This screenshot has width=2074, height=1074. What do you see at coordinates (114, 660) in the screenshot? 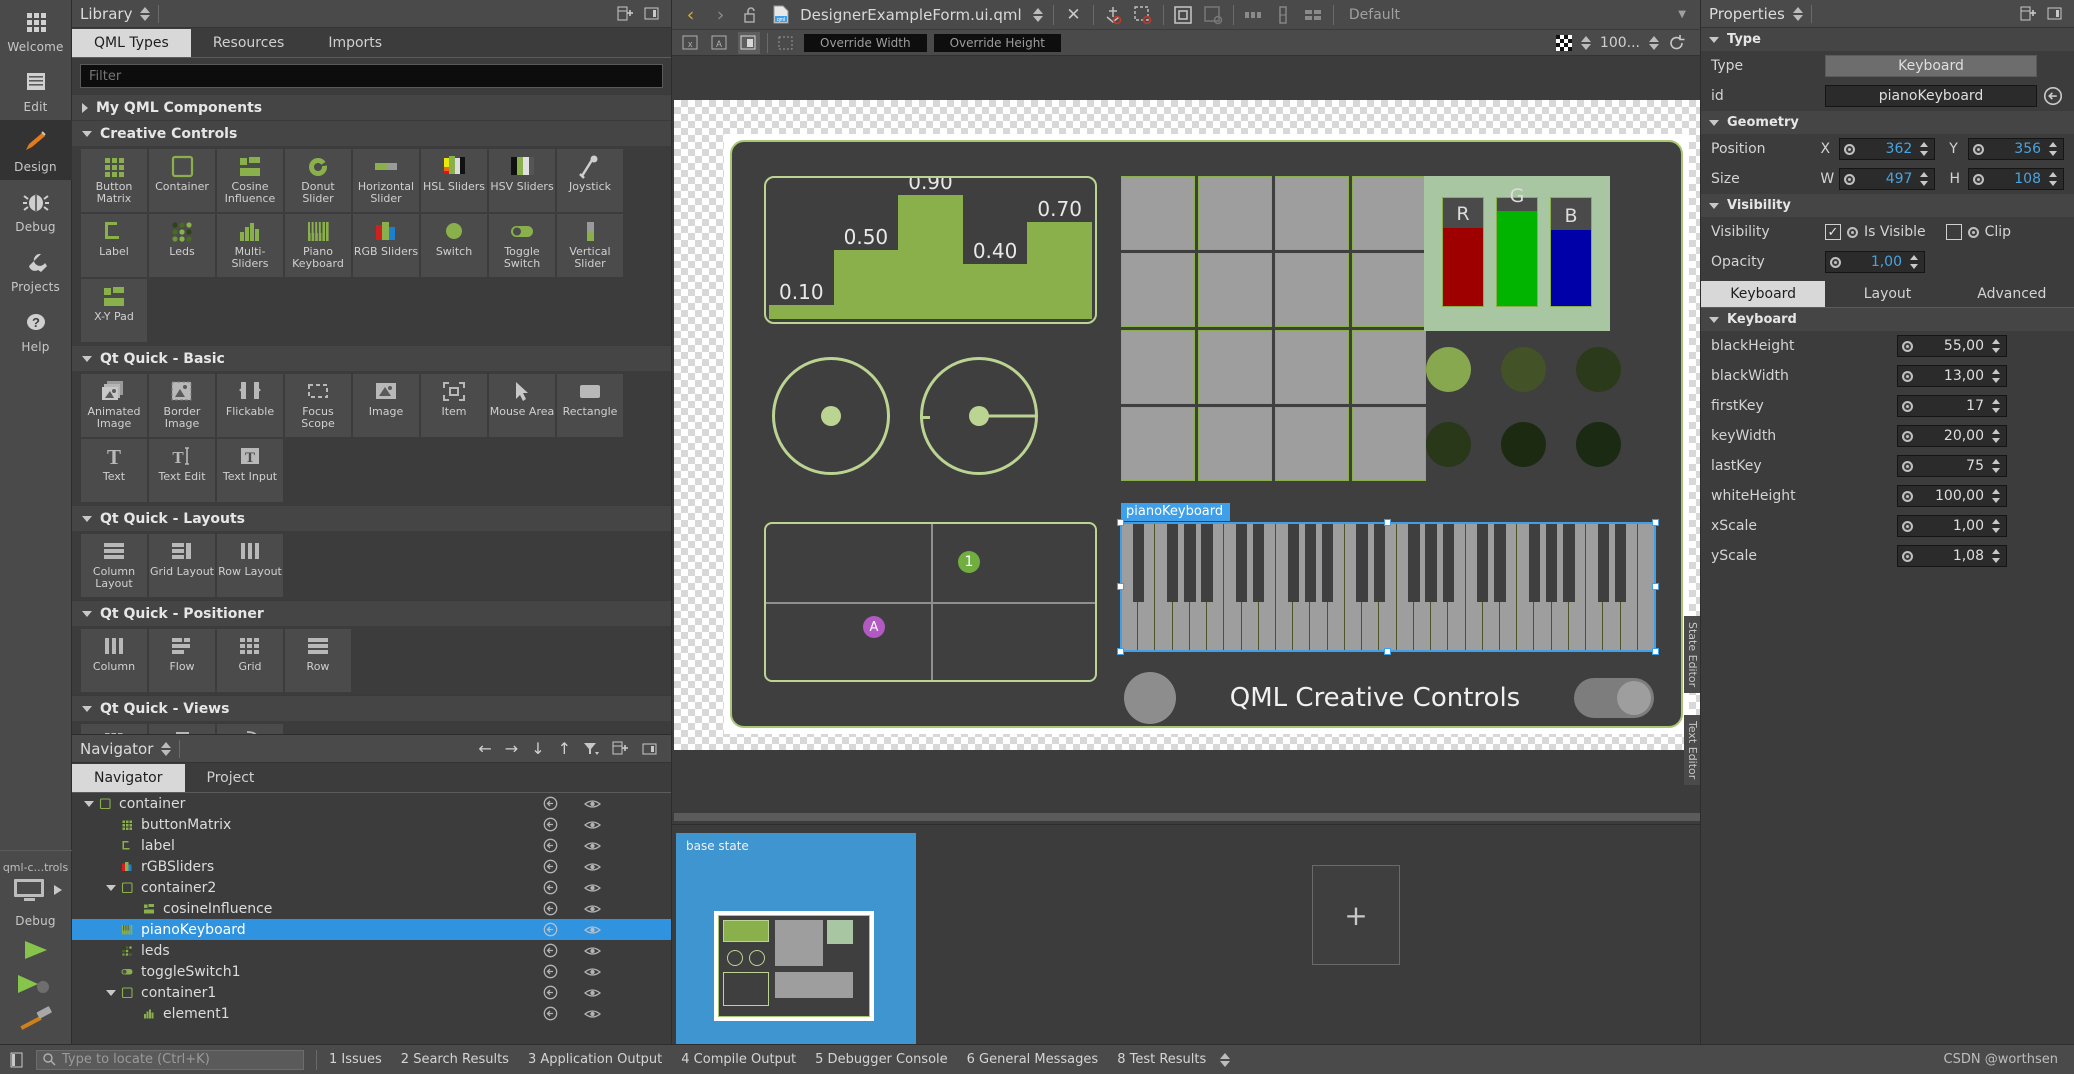
I see `library-item-column: Column` at bounding box center [114, 660].